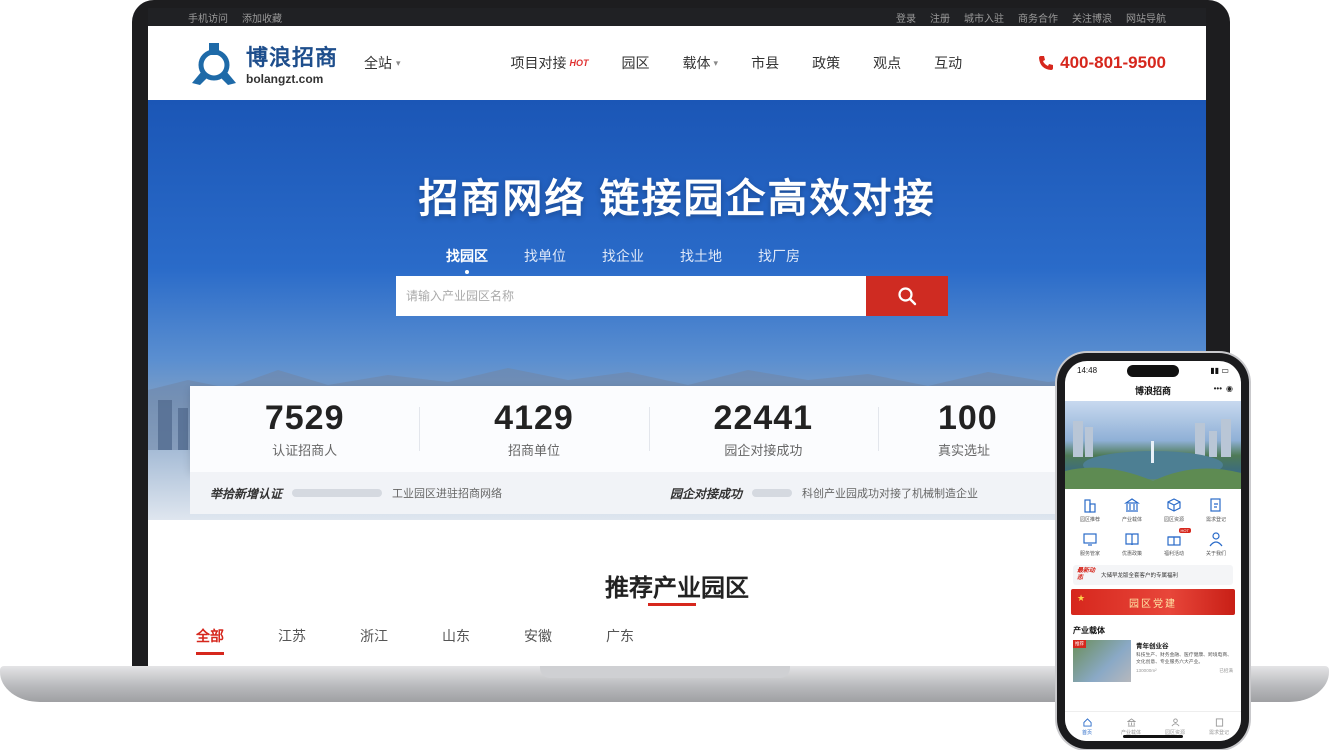 This screenshot has width=1329, height=750. I want to click on nav-item-views: 观点, so click(887, 63).